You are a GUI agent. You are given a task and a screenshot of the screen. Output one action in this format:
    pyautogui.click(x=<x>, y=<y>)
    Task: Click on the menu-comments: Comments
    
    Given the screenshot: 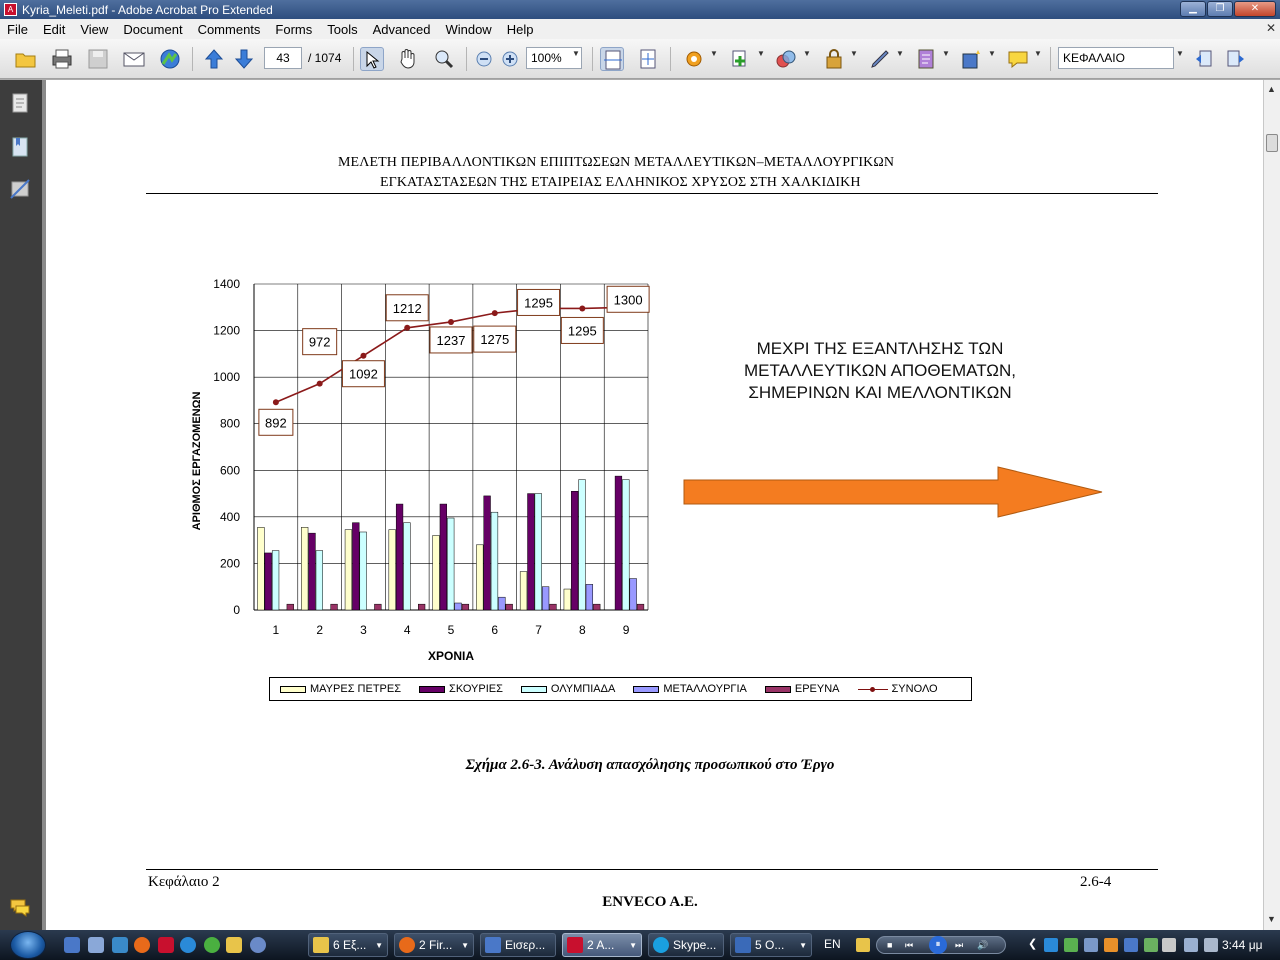 What is the action you would take?
    pyautogui.click(x=230, y=29)
    